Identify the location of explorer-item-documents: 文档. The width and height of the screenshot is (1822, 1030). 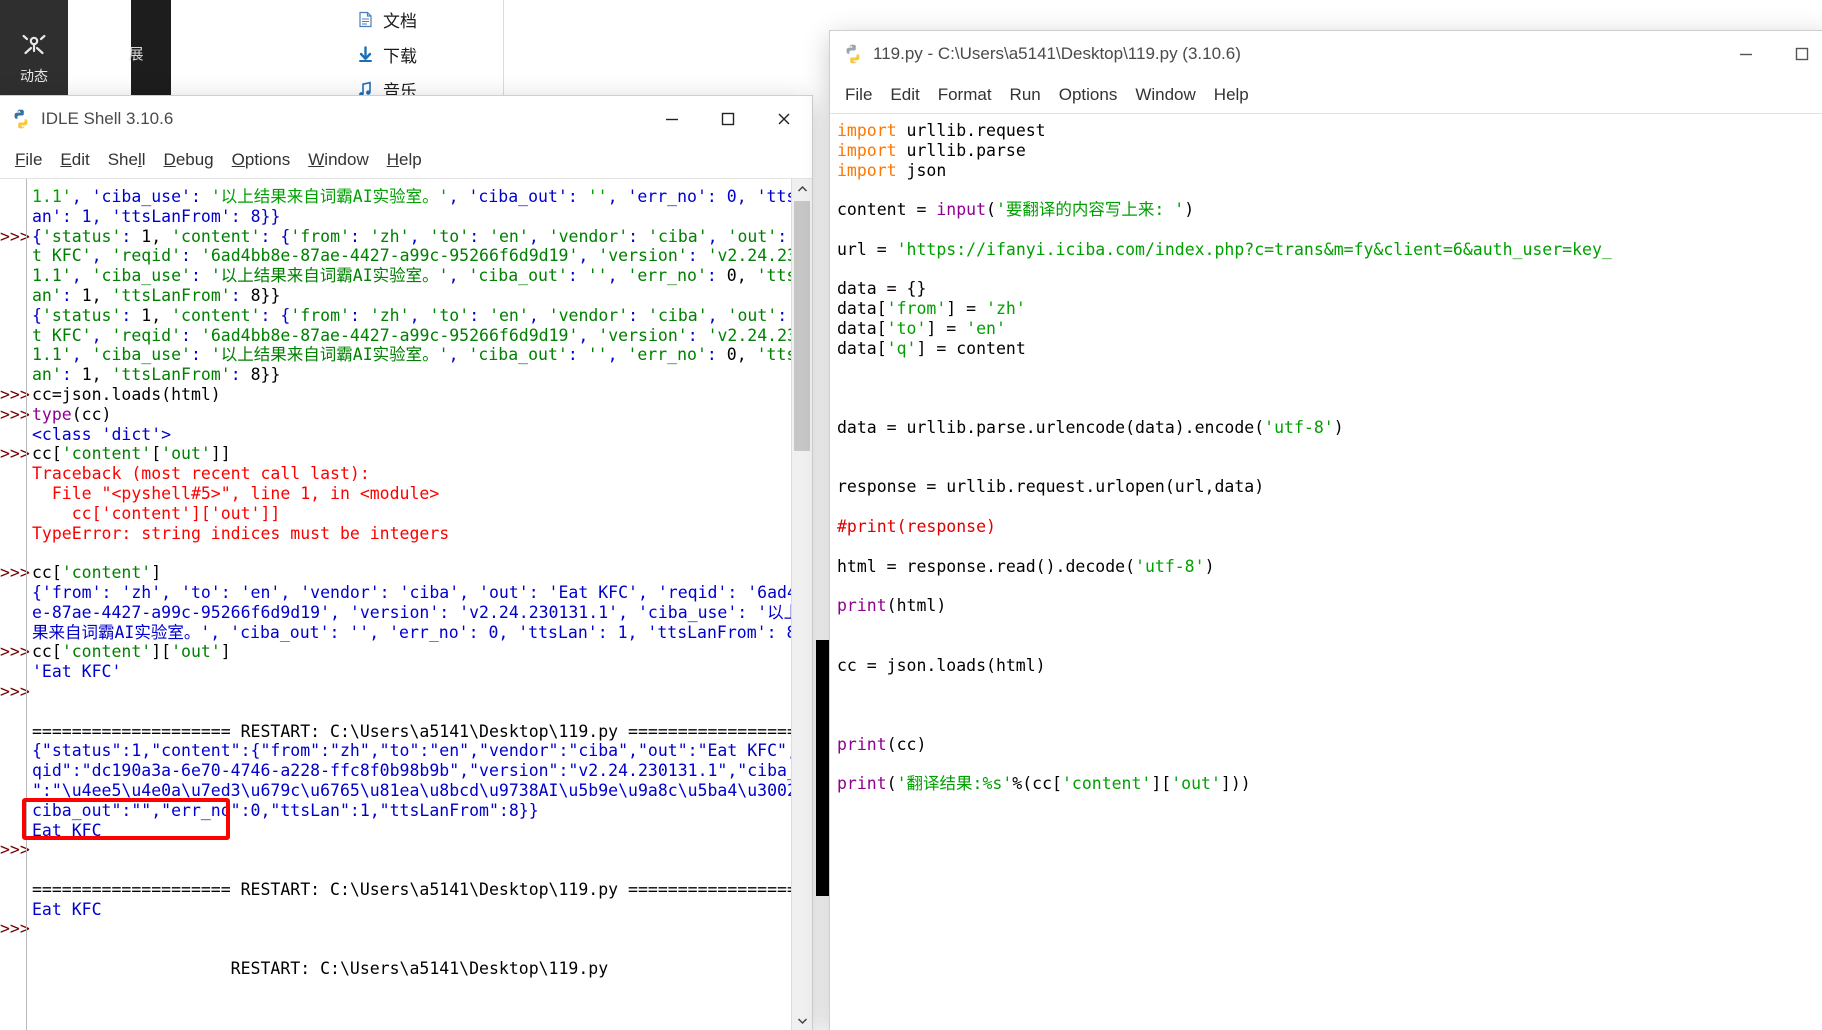
(422, 19).